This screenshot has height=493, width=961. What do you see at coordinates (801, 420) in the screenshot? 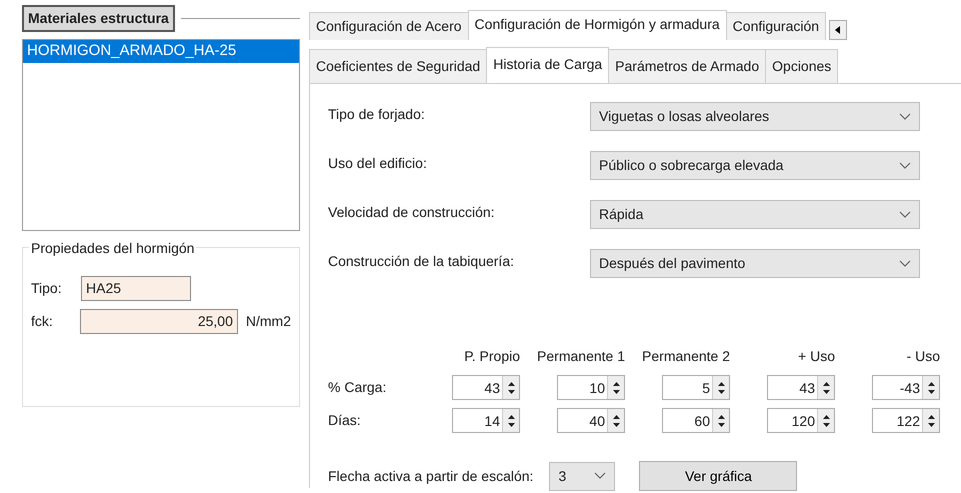
I see `number-spinner: 120` at bounding box center [801, 420].